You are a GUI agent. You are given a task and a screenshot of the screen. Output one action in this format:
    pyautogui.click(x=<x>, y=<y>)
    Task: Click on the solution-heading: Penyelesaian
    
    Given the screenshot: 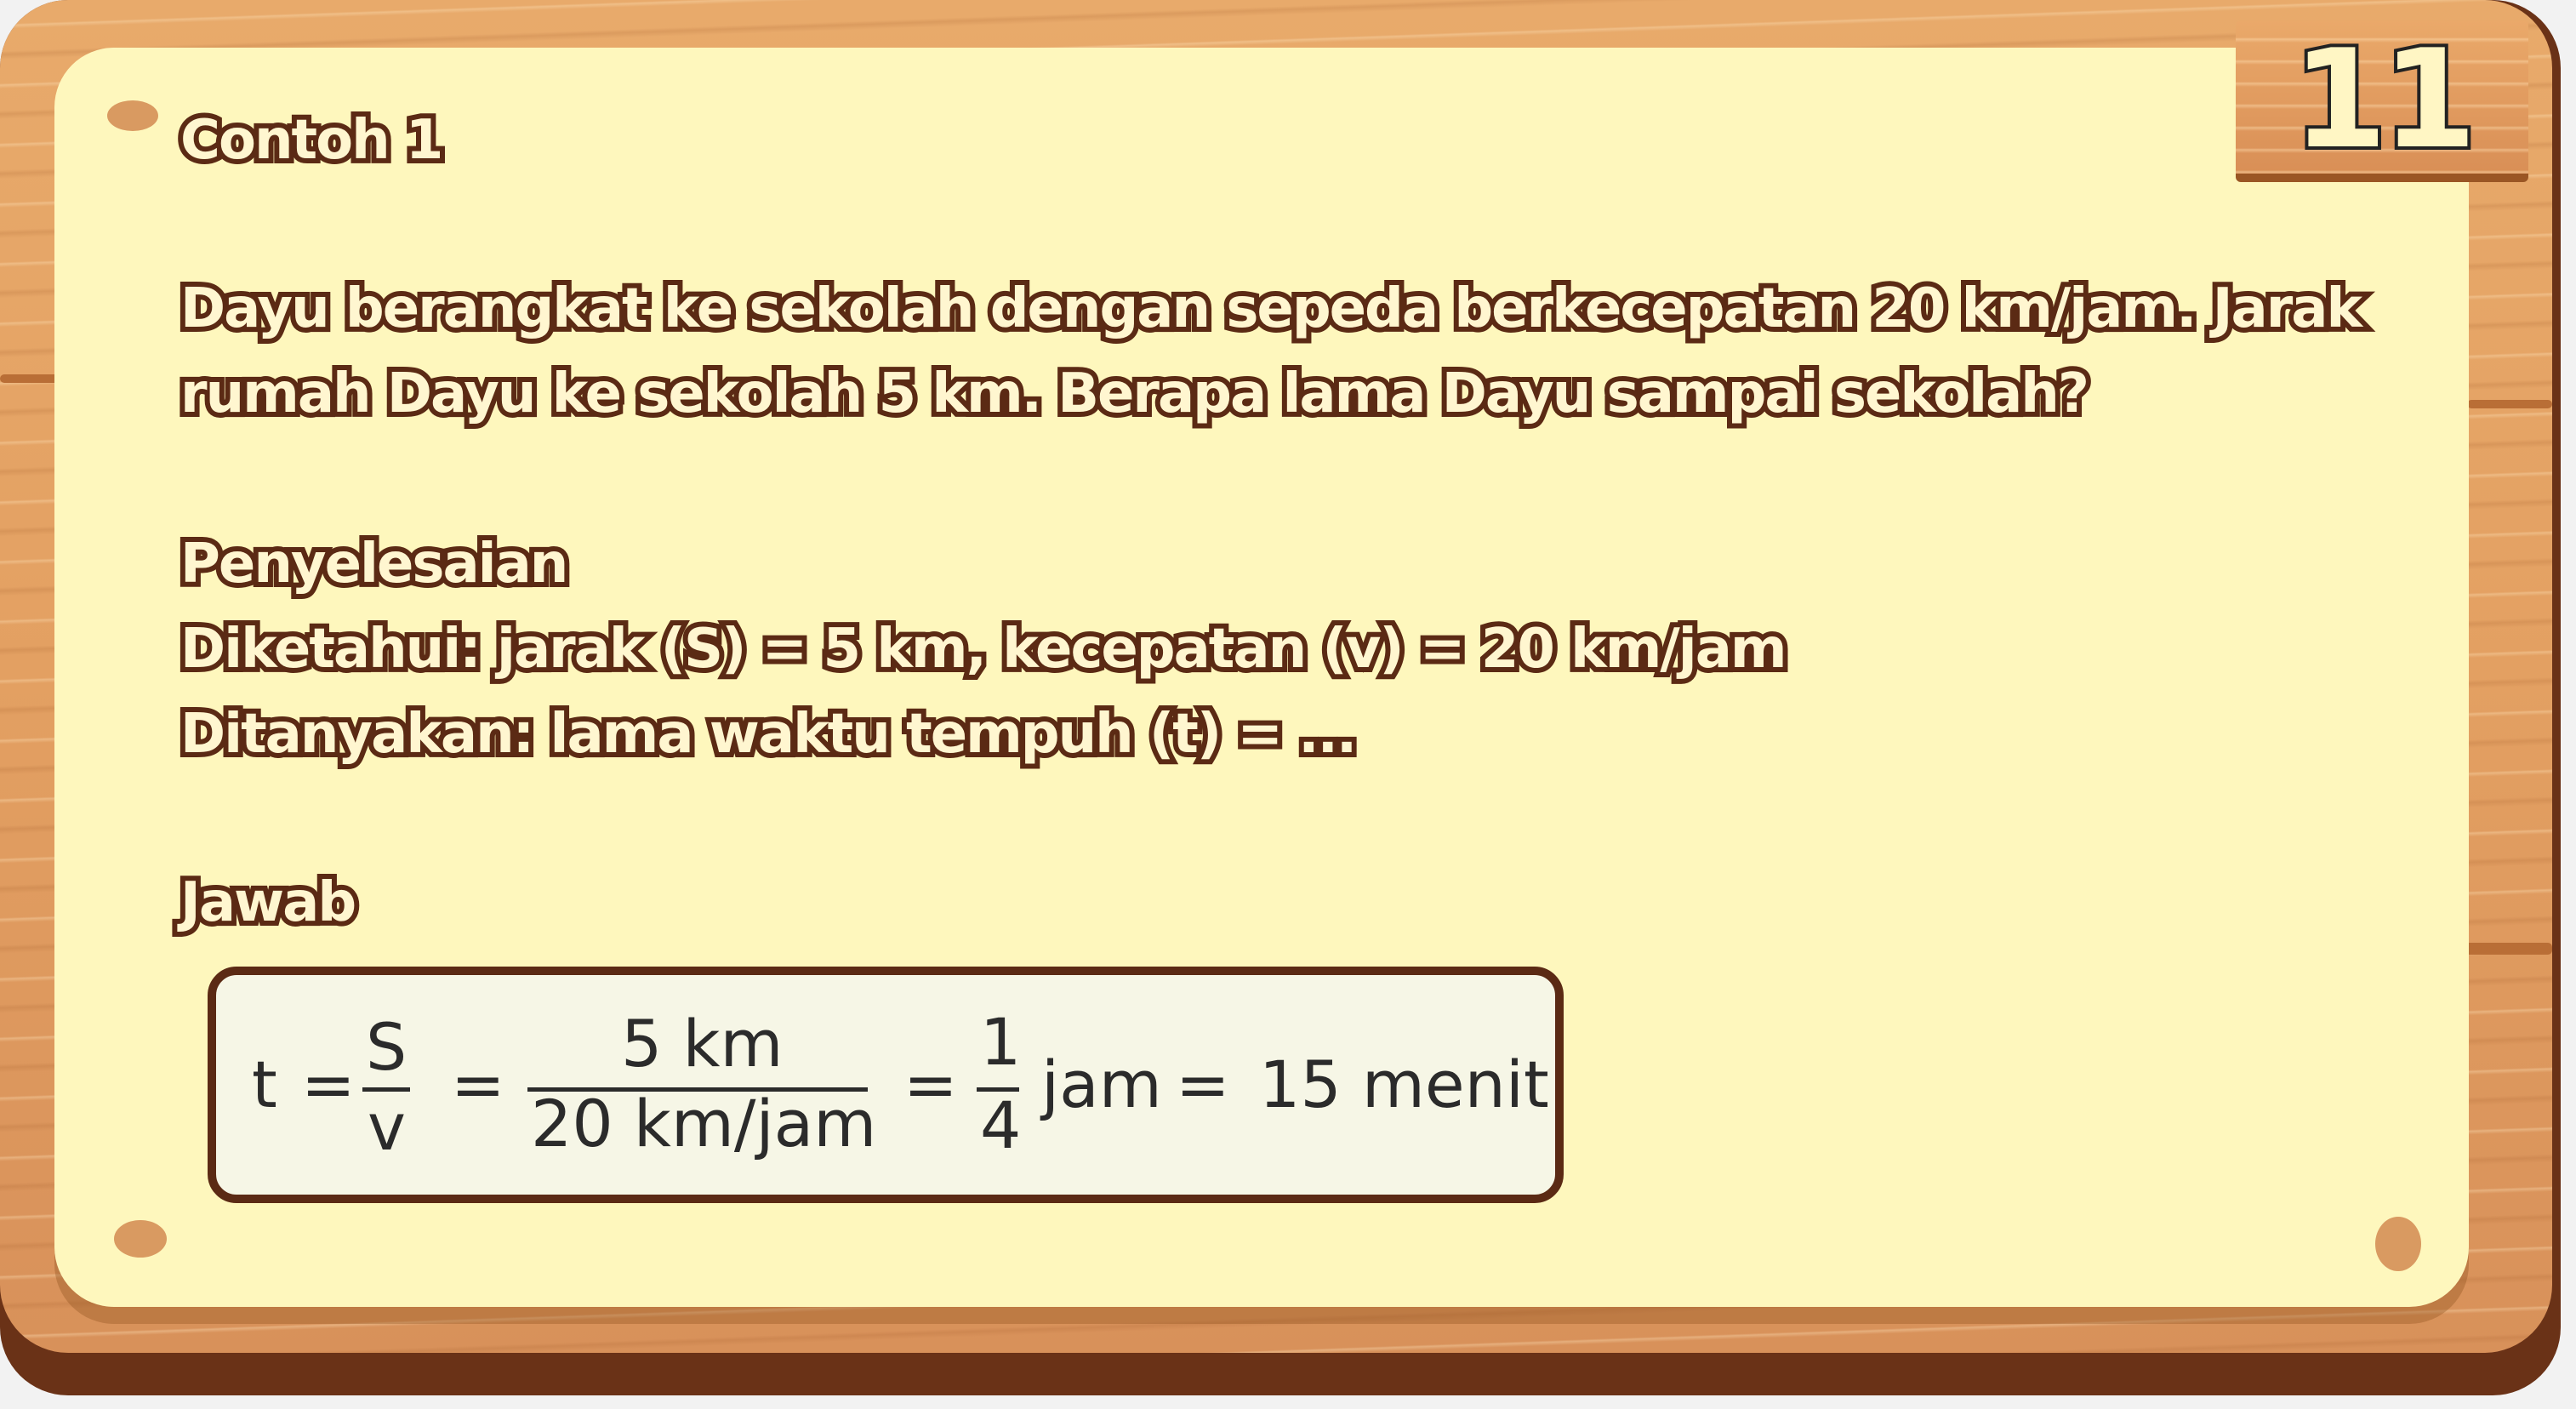 What is the action you would take?
    pyautogui.click(x=374, y=564)
    